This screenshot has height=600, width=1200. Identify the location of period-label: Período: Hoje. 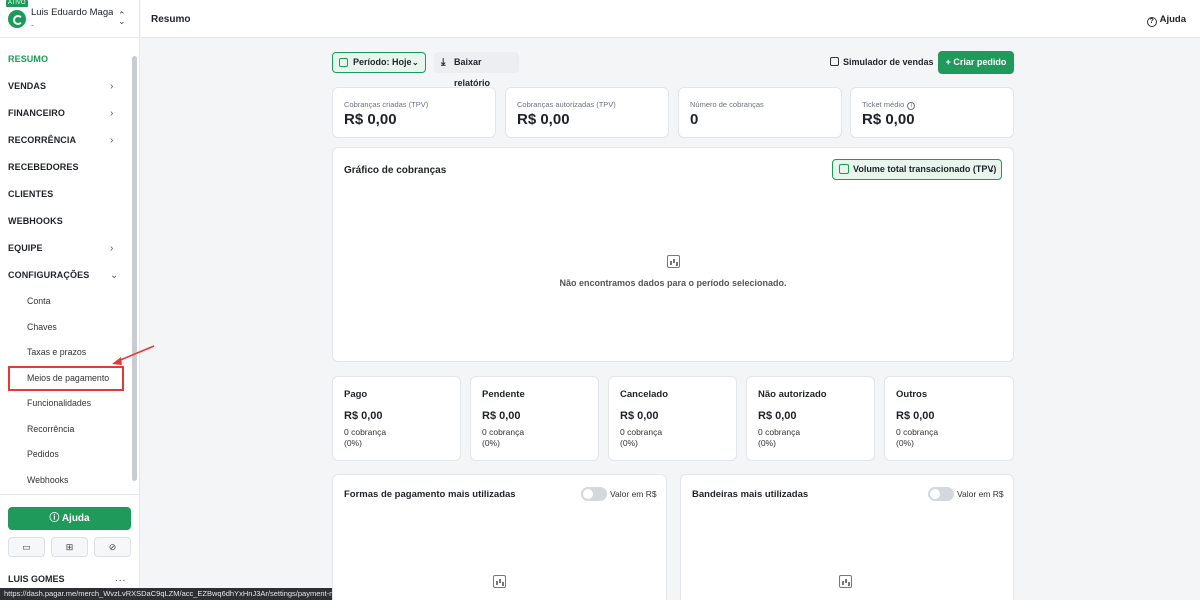
(382, 62).